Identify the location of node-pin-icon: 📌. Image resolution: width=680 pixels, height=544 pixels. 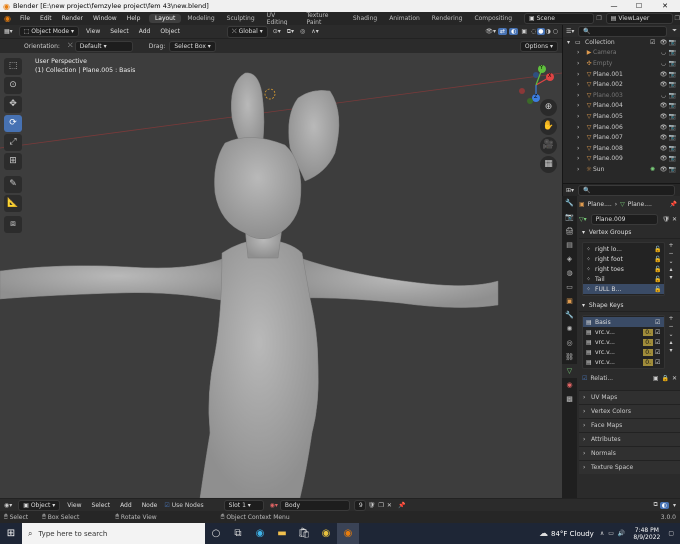
(401, 505).